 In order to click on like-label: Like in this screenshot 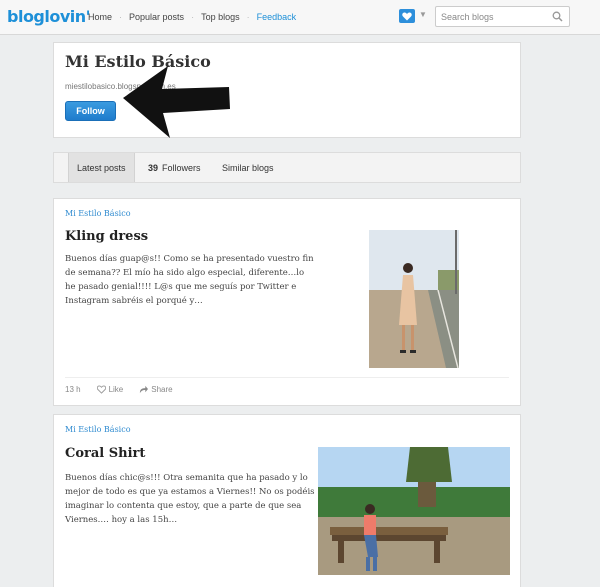, I will do `click(116, 389)`.